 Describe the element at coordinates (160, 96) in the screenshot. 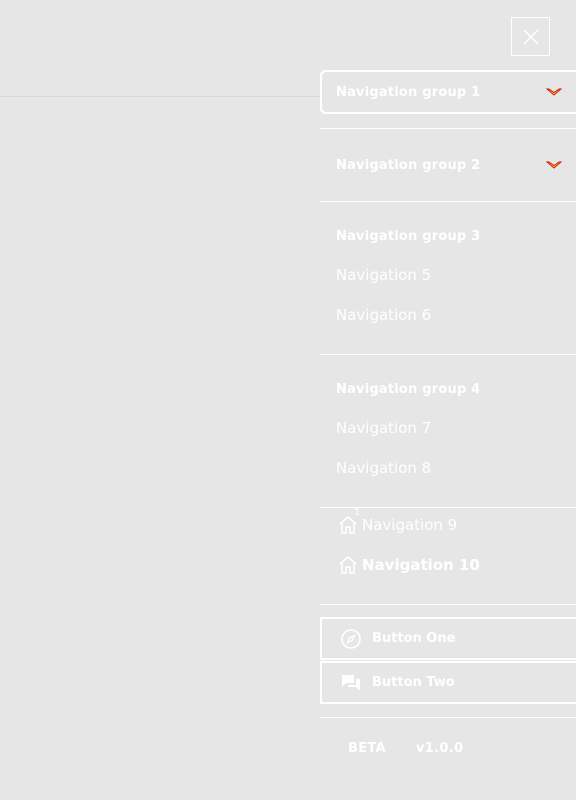

I see `header-divider` at that location.